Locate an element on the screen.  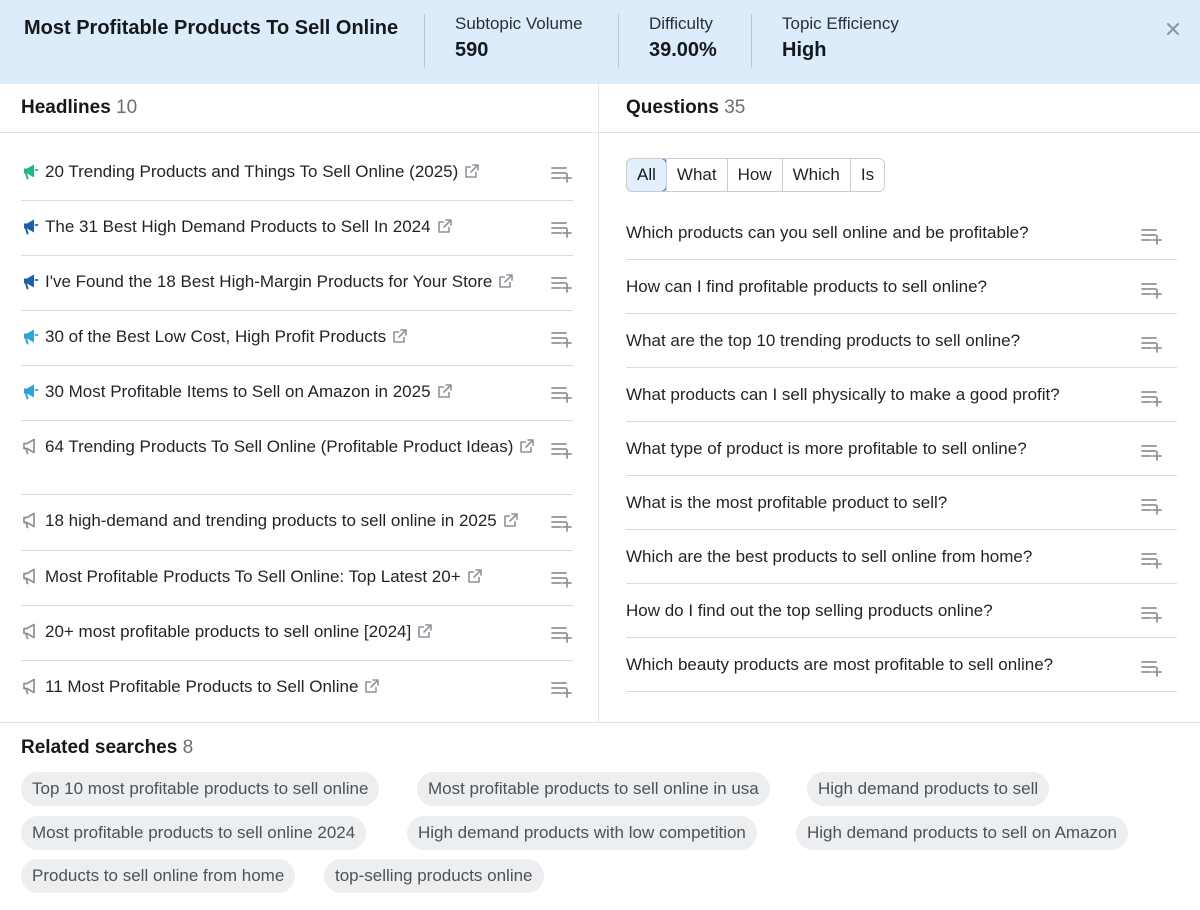
close-icon is located at coordinates (1173, 29).